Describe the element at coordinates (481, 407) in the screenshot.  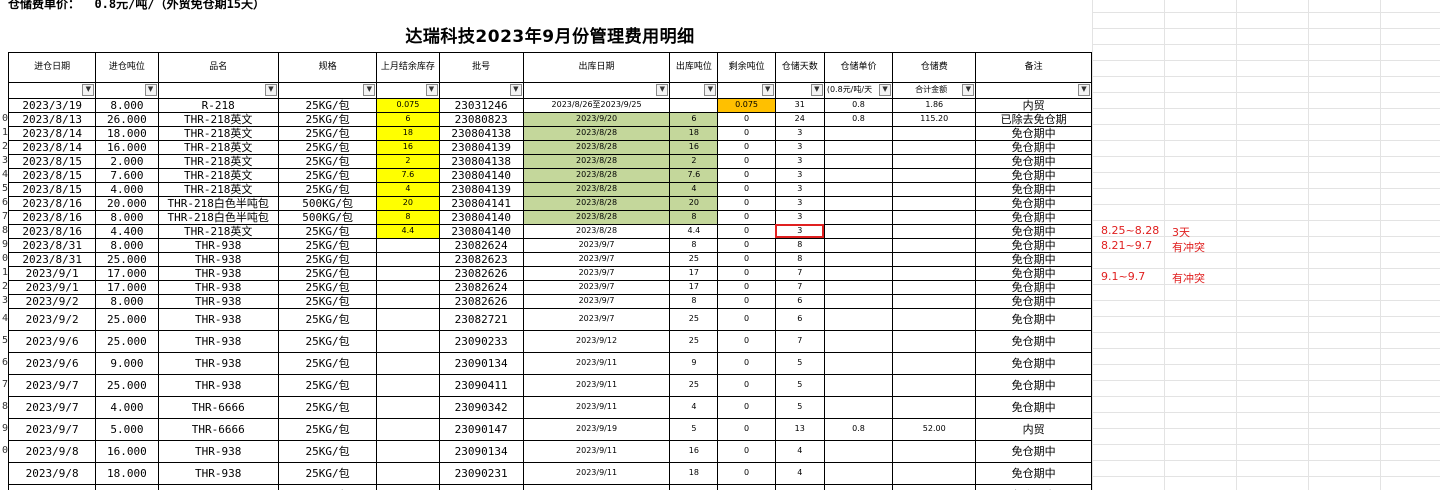
I see `cell-batch-no: 23090342` at that location.